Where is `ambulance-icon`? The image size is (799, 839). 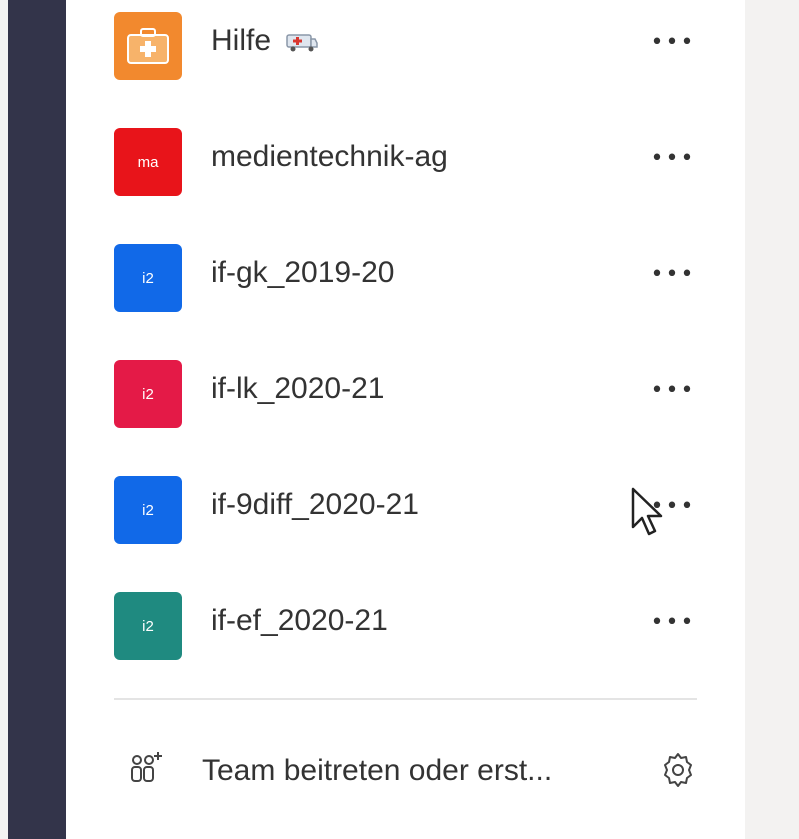
ambulance-icon is located at coordinates (302, 43).